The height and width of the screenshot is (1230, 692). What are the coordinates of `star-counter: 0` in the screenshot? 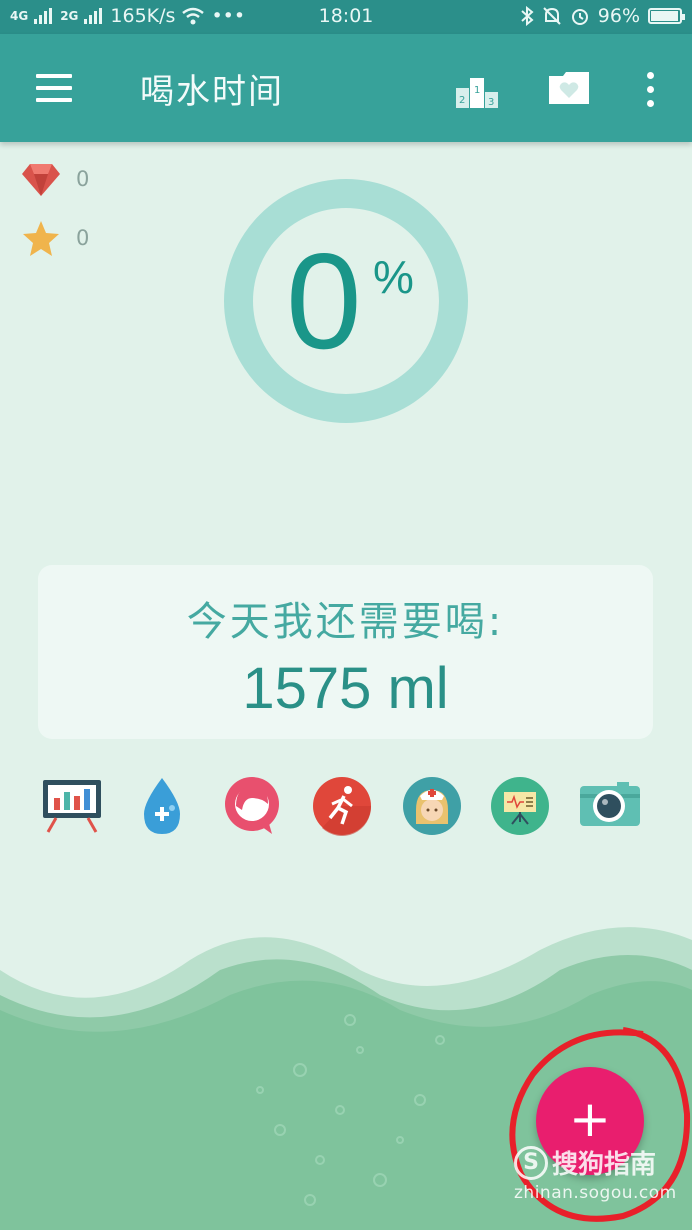 It's located at (55, 238).